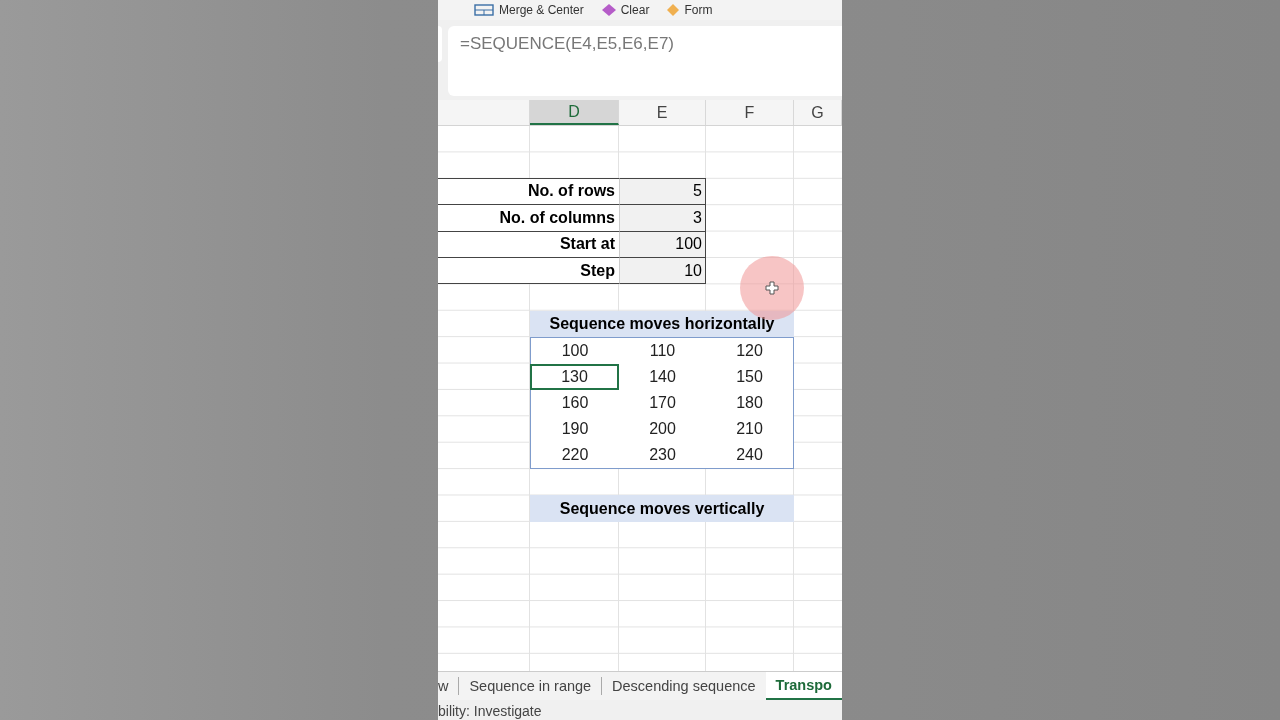  What do you see at coordinates (662, 456) in the screenshot?
I see `table-cell: 230` at bounding box center [662, 456].